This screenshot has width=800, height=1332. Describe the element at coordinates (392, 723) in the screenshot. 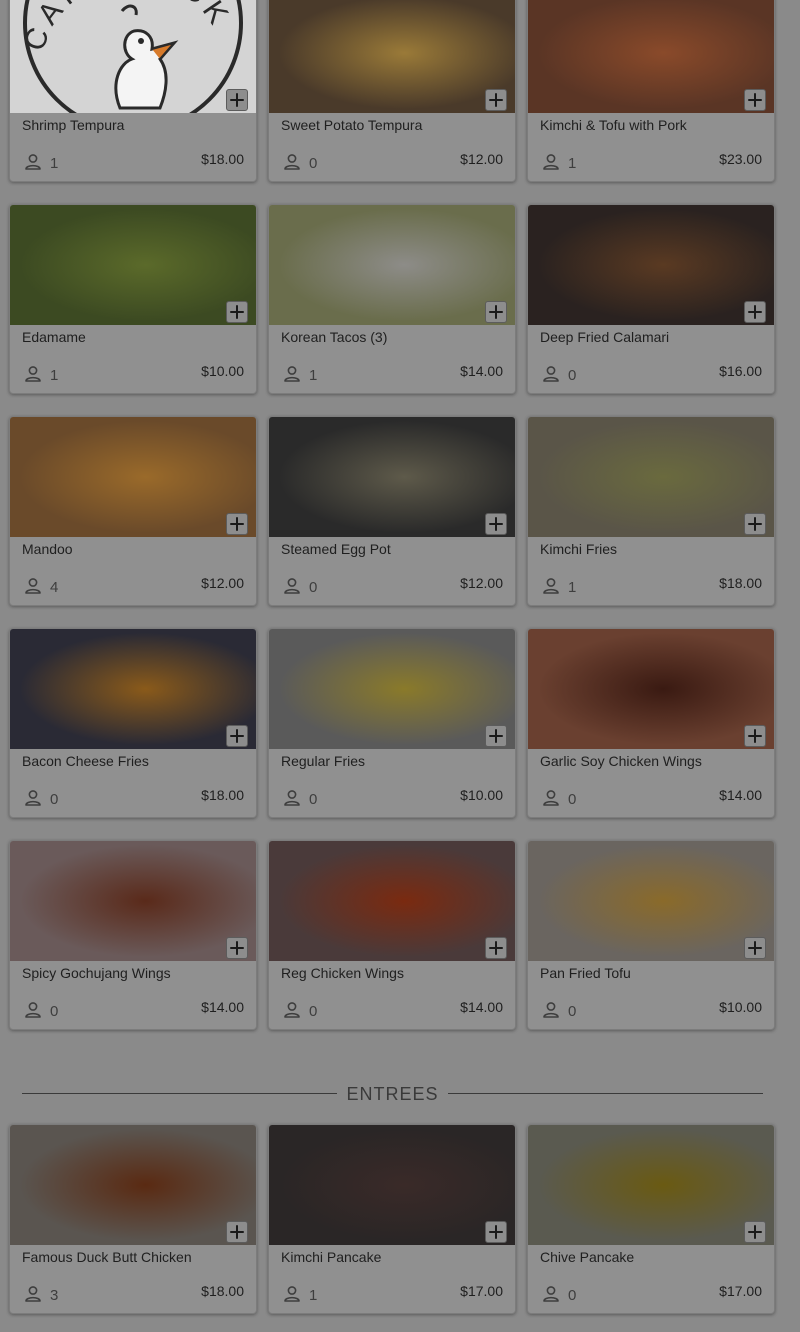

I see `menu-item-card: Regular Fries 0 $10.00` at that location.